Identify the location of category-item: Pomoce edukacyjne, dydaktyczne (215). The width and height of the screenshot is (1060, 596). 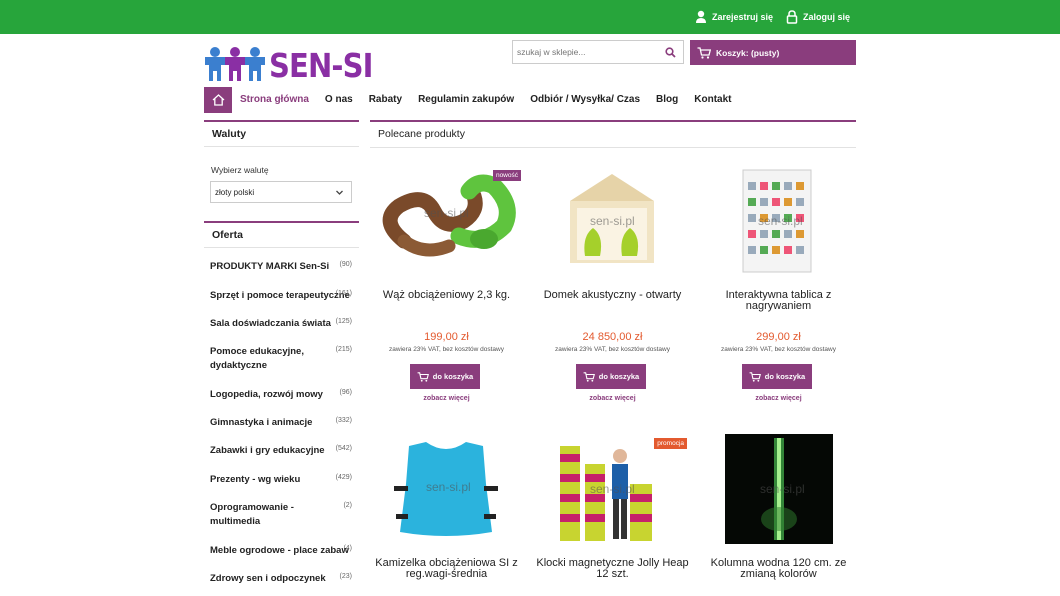
(281, 359).